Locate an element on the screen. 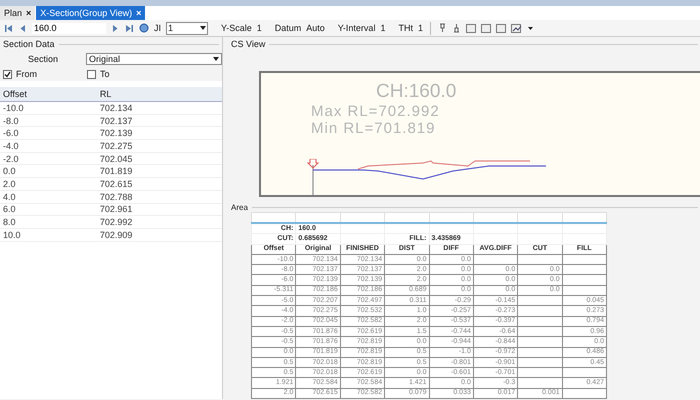  column-header: RL is located at coordinates (159, 94).